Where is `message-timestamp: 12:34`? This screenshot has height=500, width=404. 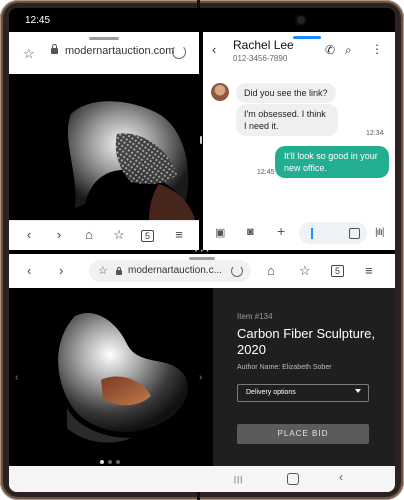 message-timestamp: 12:34 is located at coordinates (375, 133).